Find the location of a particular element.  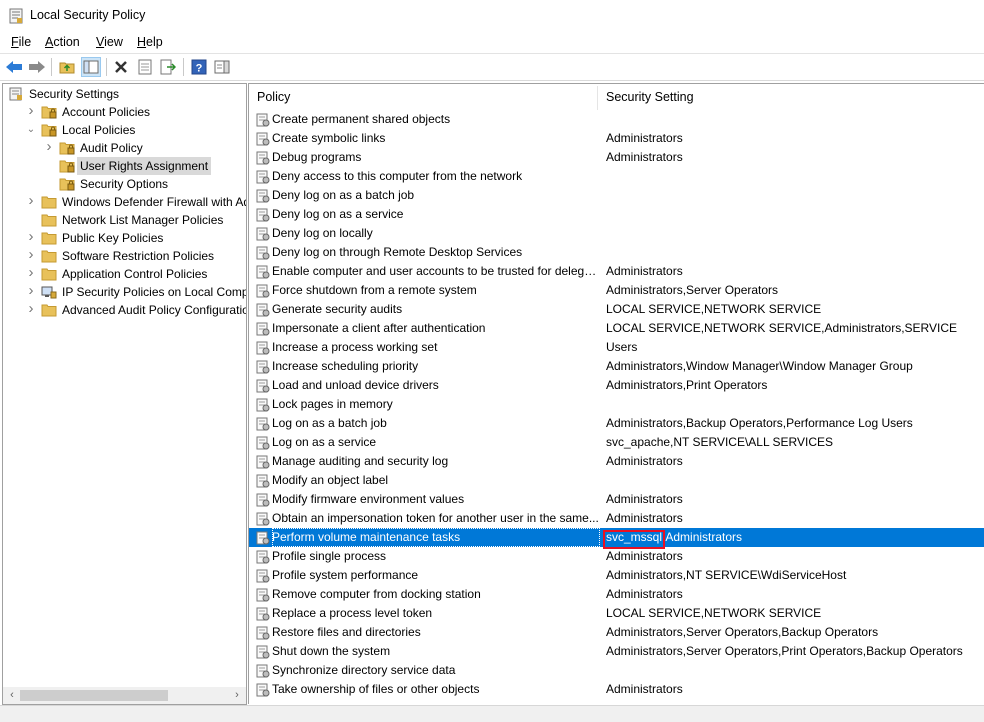

menu-view: View is located at coordinates (109, 42).